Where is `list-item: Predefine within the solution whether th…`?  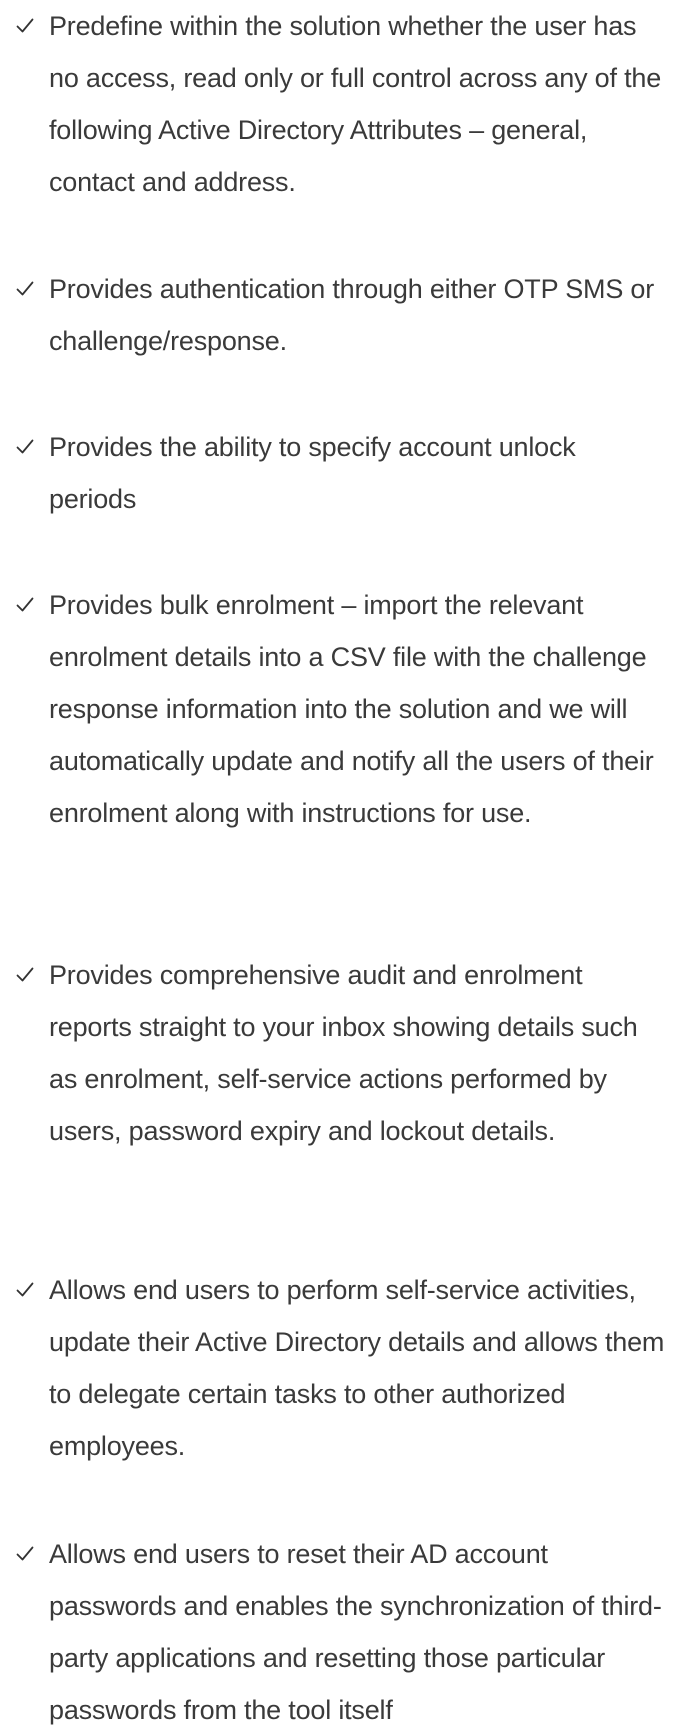 list-item: Predefine within the solution whether th… is located at coordinates (340, 104).